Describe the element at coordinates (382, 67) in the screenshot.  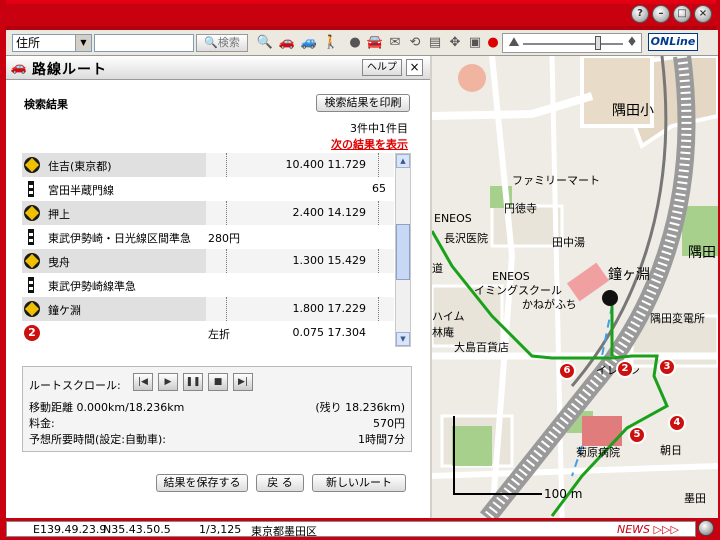
I see `help-button: ヘルプ` at that location.